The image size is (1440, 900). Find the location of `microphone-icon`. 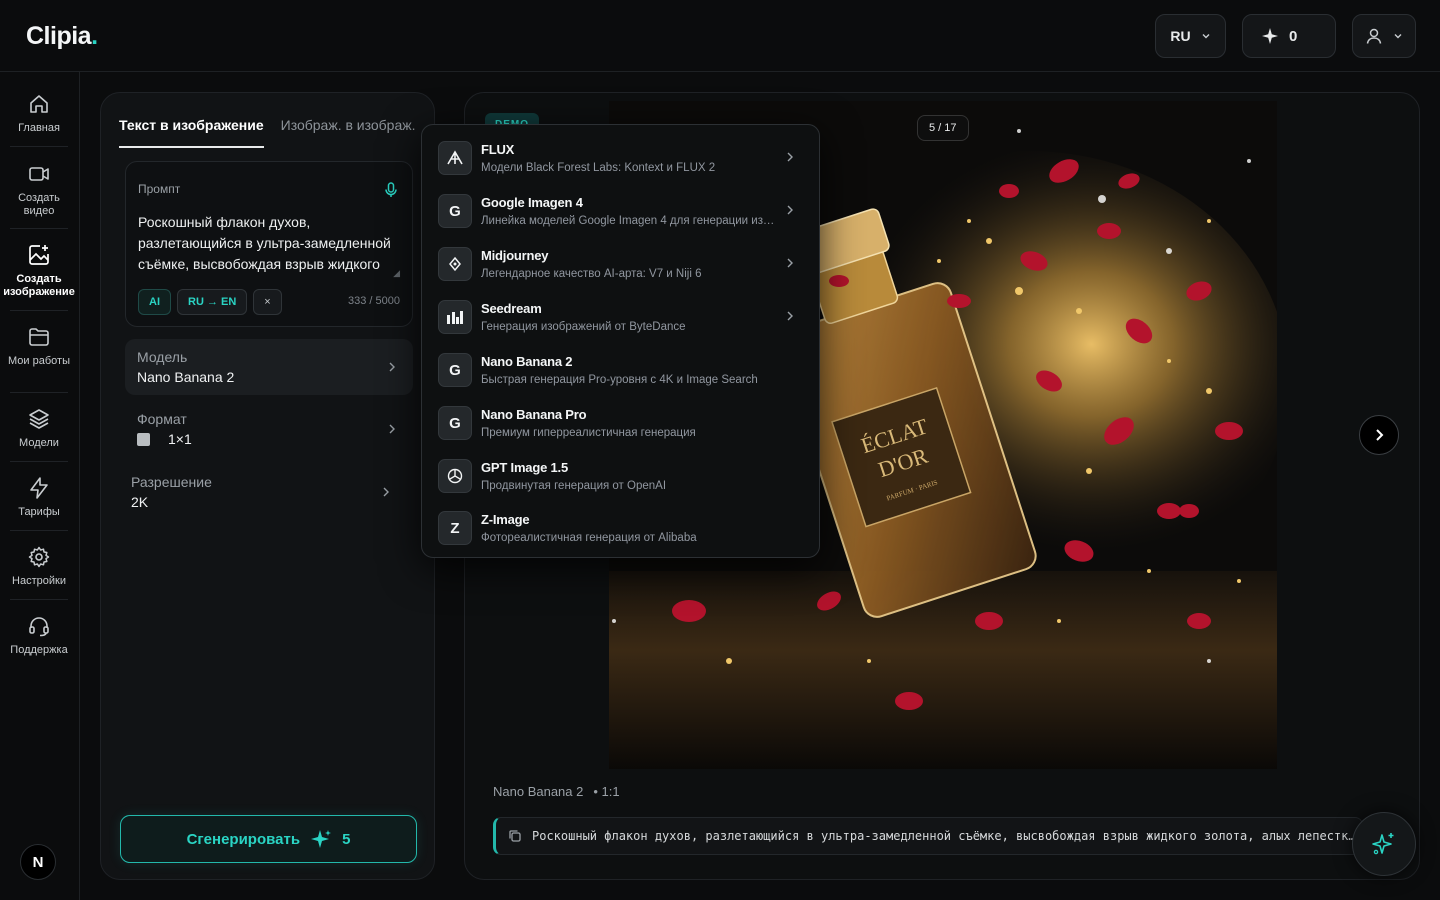

microphone-icon is located at coordinates (391, 190).